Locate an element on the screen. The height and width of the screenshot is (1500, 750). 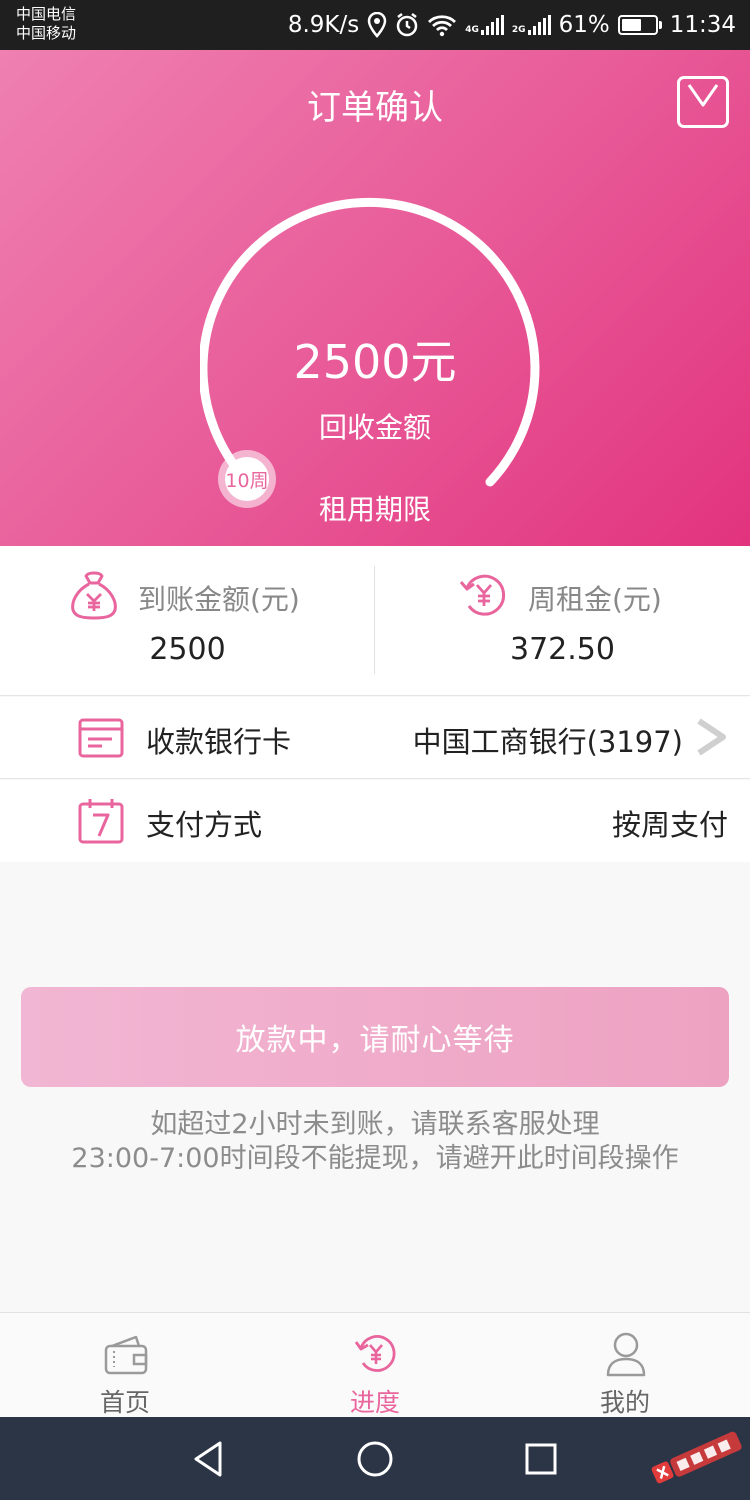
amount-stats: 到账金额(元) 2500 周租金(元) 372.50 is located at coordinates (375, 621).